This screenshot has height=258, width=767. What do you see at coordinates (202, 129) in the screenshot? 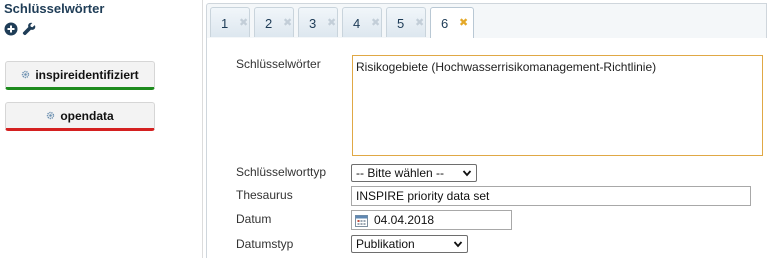
I see `divider` at bounding box center [202, 129].